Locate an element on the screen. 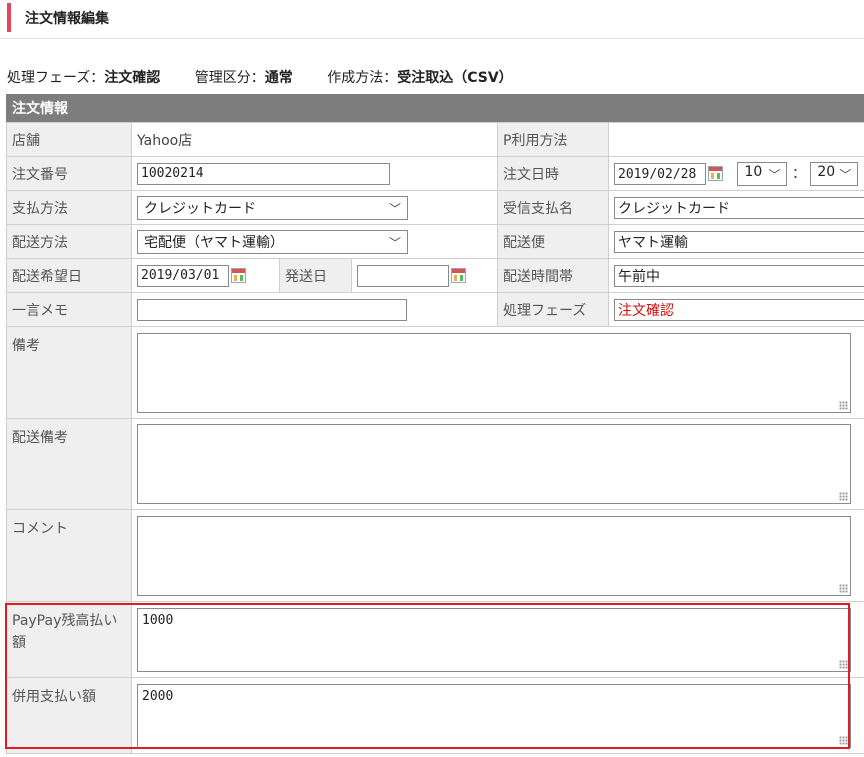 The width and height of the screenshot is (864, 757). ship-remarks-textarea is located at coordinates (494, 464).